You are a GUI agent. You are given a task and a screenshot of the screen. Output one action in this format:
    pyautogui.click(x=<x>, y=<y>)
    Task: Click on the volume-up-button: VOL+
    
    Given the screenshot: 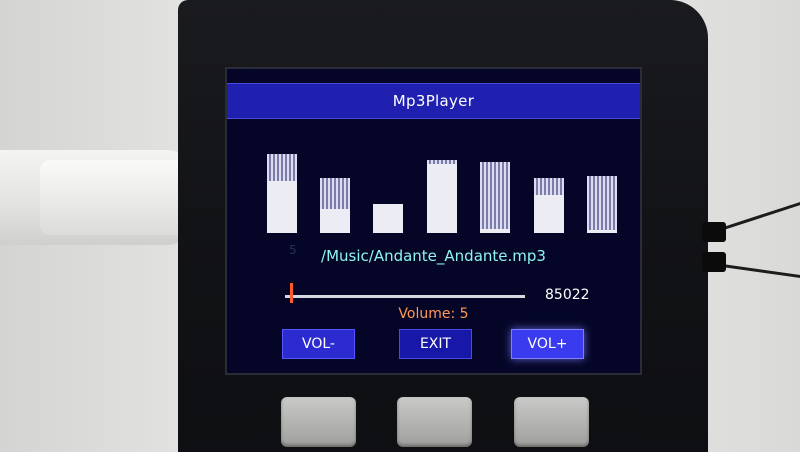 What is the action you would take?
    pyautogui.click(x=547, y=344)
    